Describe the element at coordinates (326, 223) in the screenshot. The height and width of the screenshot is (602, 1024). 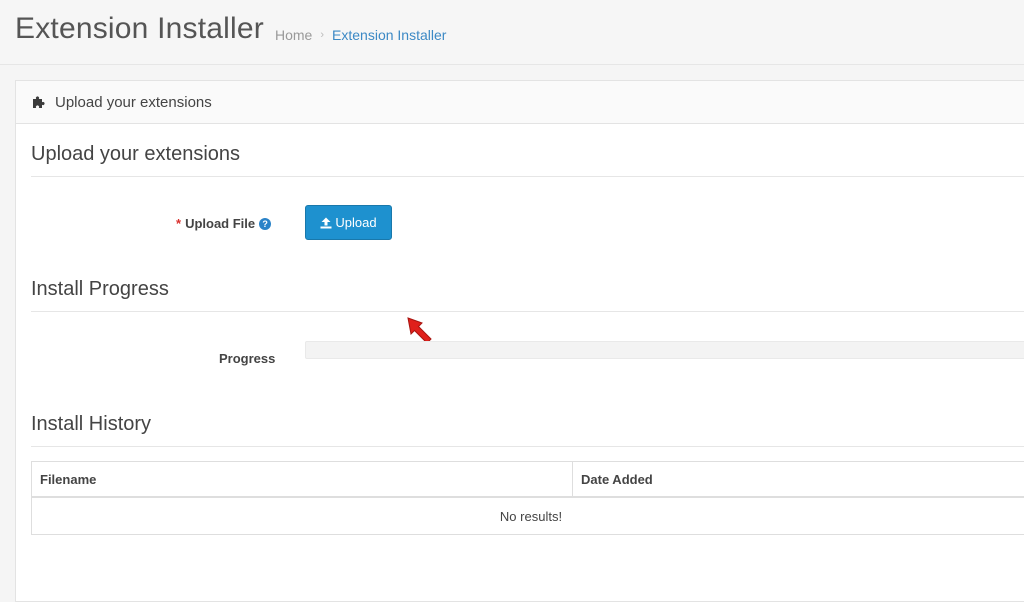
I see `upload-icon` at that location.